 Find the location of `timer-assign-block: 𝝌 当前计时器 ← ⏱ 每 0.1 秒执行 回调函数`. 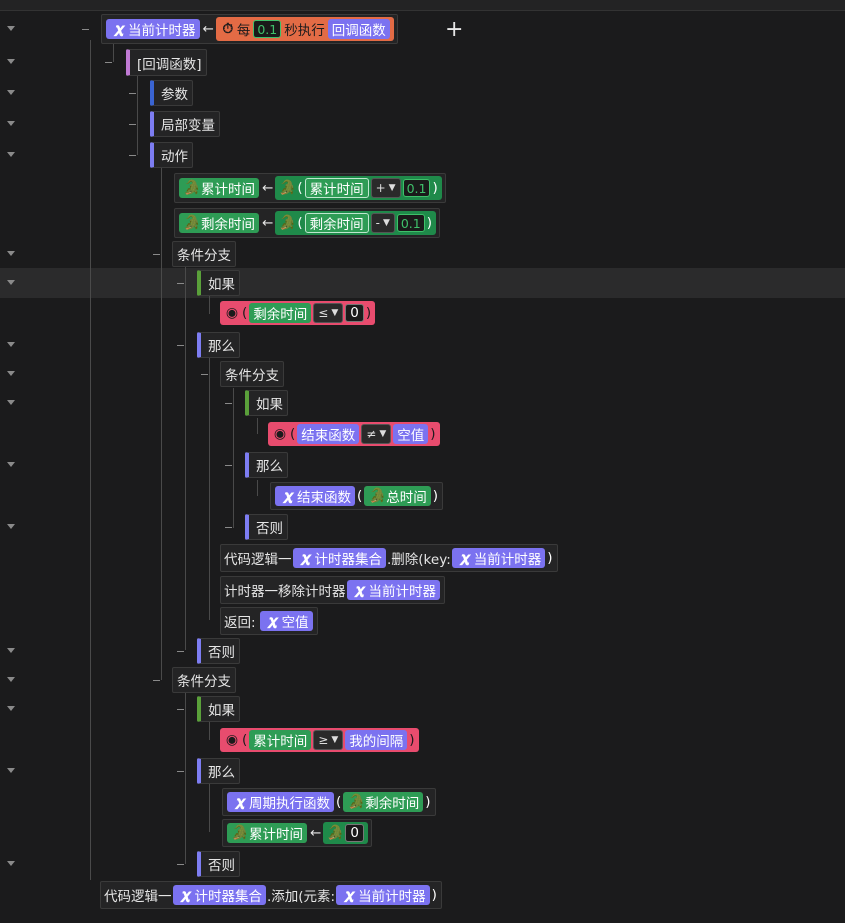

timer-assign-block: 𝝌 当前计时器 ← ⏱ 每 0.1 秒执行 回调函数 is located at coordinates (249, 29).